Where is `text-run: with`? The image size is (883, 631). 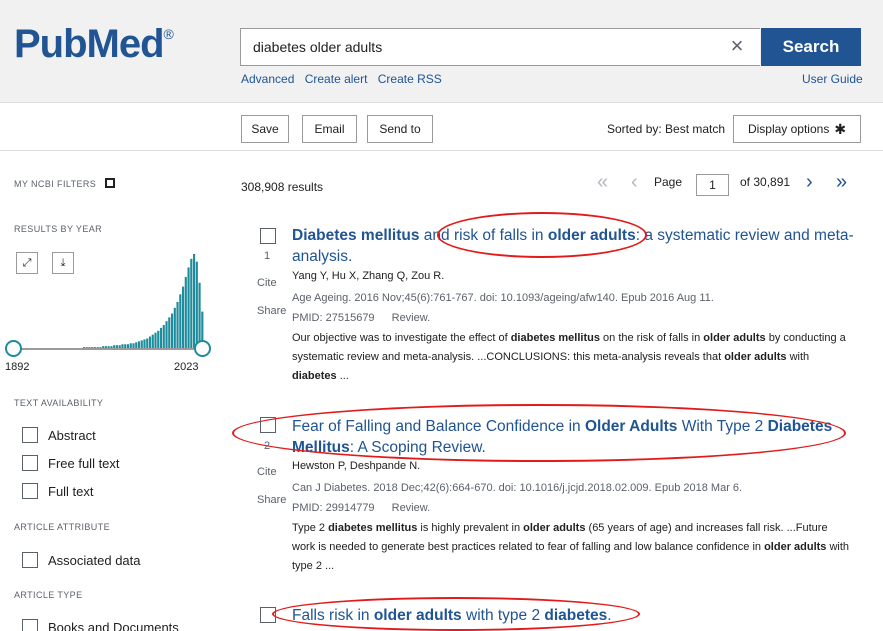 text-run: with is located at coordinates (798, 357).